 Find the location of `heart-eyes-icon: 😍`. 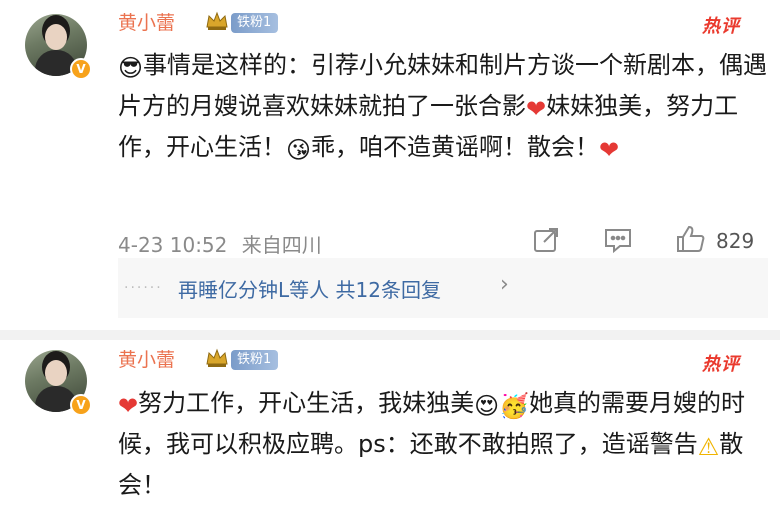

heart-eyes-icon: 😍 is located at coordinates (487, 406).